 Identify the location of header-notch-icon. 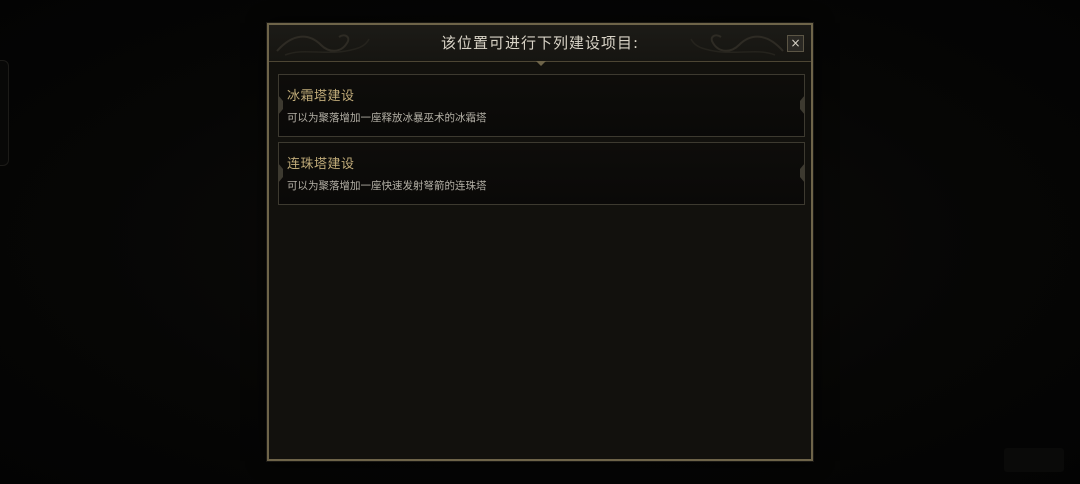
(541, 63).